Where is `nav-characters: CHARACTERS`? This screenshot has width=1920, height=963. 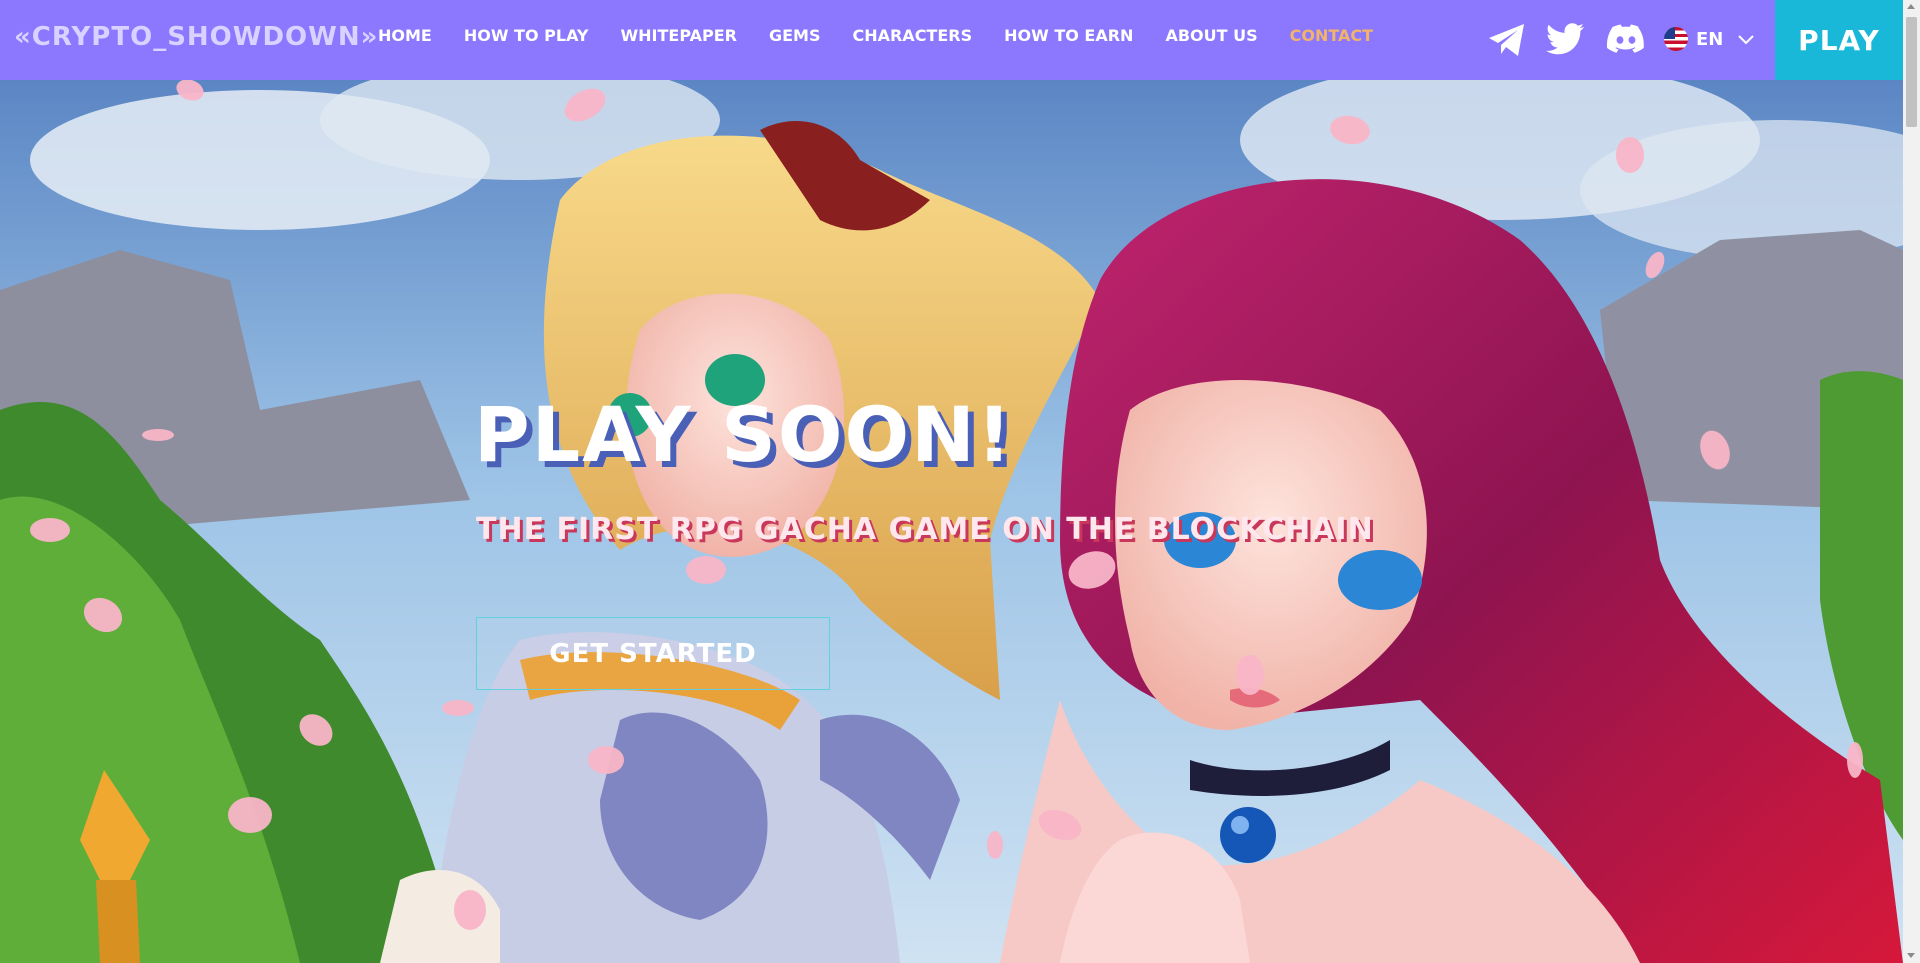
nav-characters: CHARACTERS is located at coordinates (912, 35).